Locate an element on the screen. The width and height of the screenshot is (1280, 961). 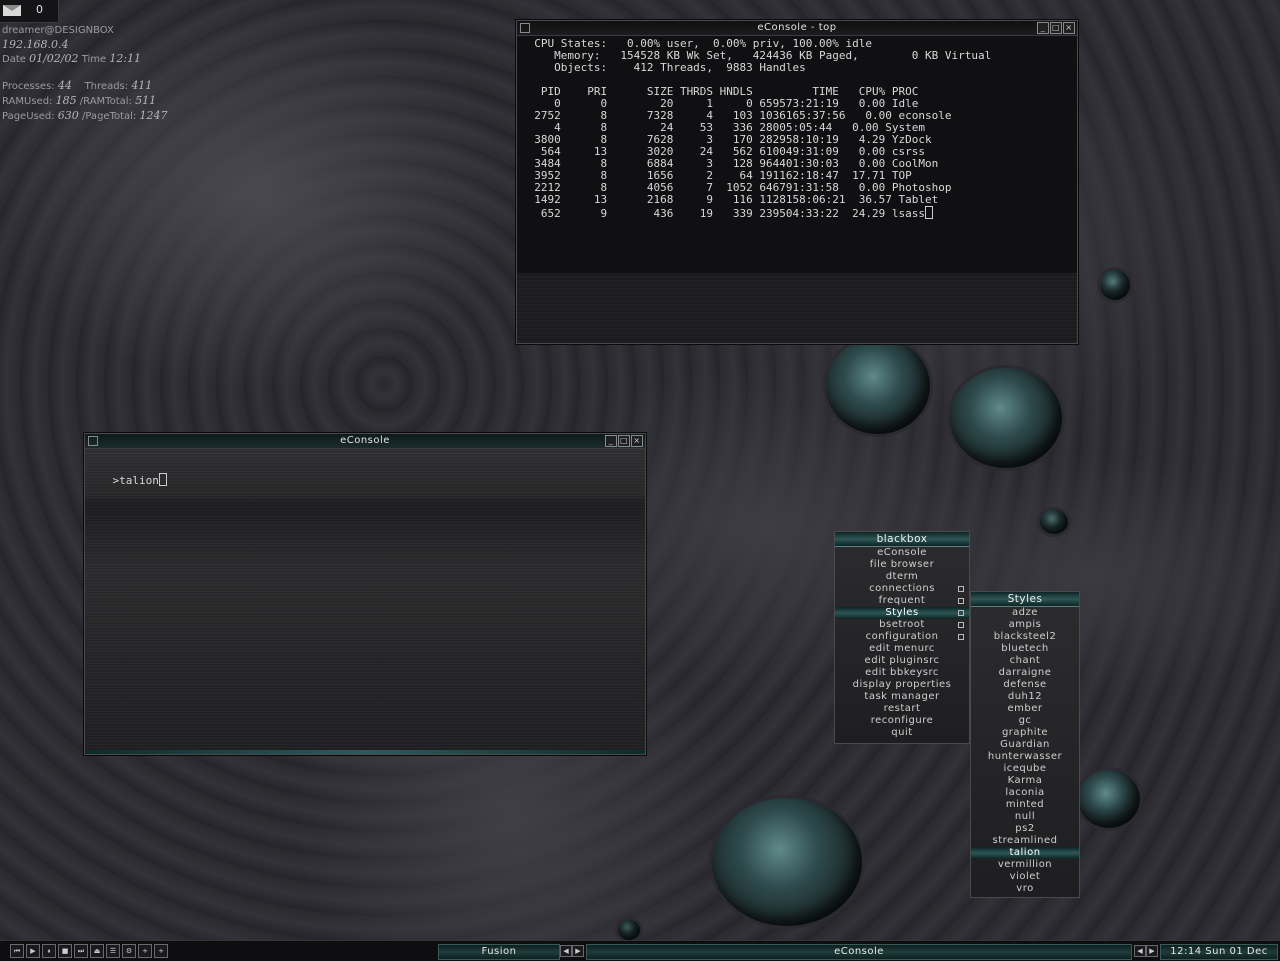
style-item-bluetech: bluetech is located at coordinates (1025, 649).